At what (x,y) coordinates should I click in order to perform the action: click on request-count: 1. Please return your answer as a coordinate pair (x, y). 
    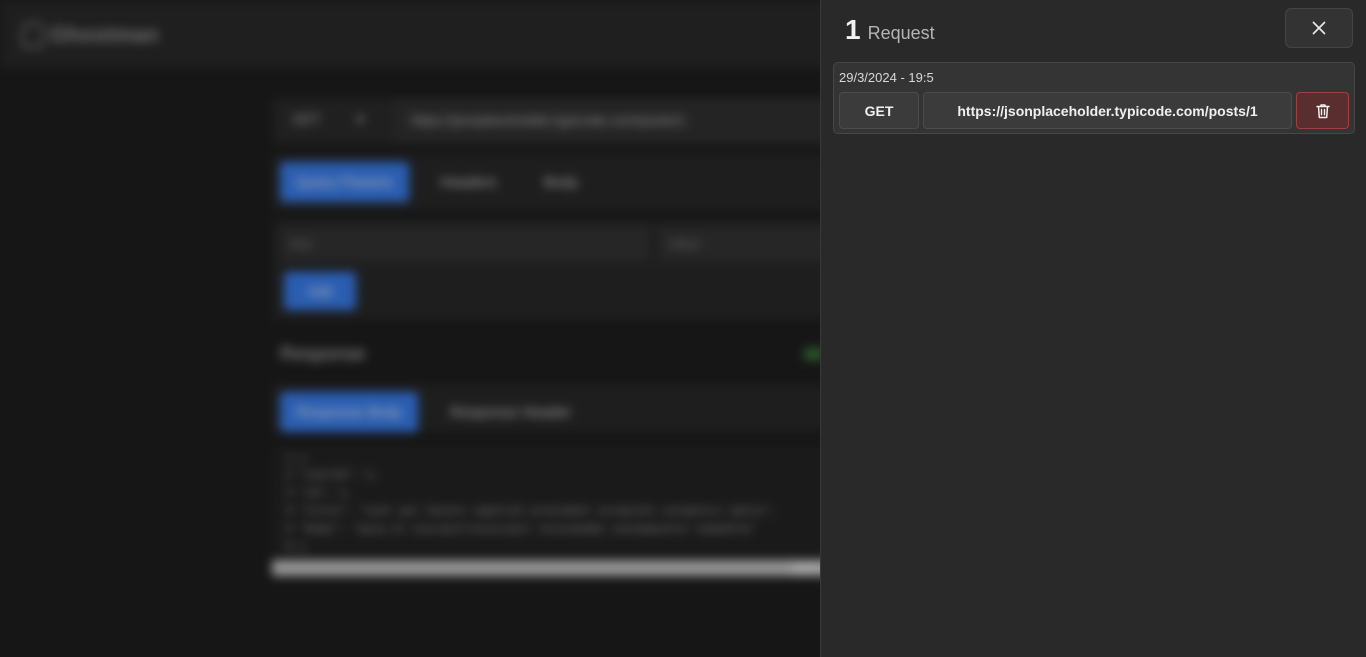
    Looking at the image, I should click on (853, 29).